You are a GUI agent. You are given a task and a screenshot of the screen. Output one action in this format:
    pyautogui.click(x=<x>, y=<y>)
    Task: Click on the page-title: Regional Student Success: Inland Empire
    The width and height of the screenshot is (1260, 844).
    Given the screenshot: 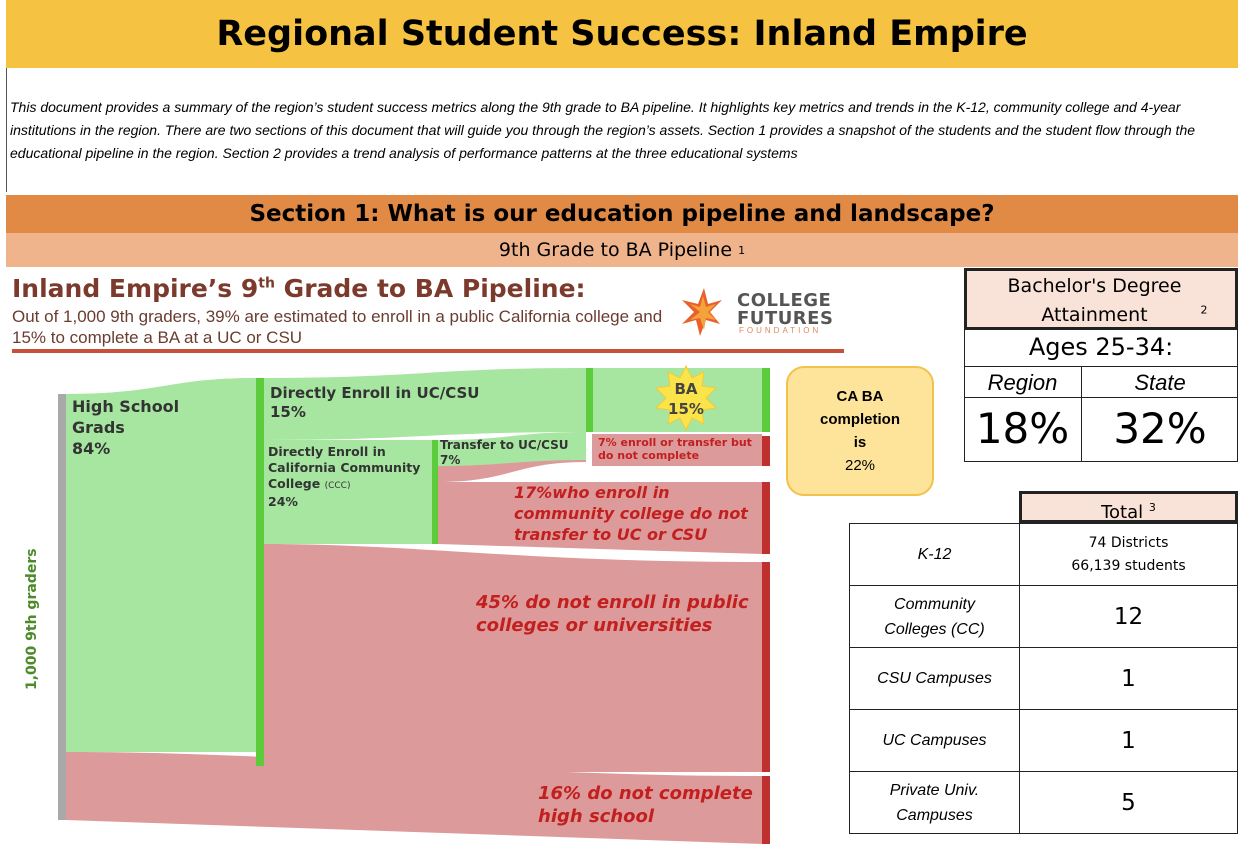 What is the action you would take?
    pyautogui.click(x=622, y=34)
    